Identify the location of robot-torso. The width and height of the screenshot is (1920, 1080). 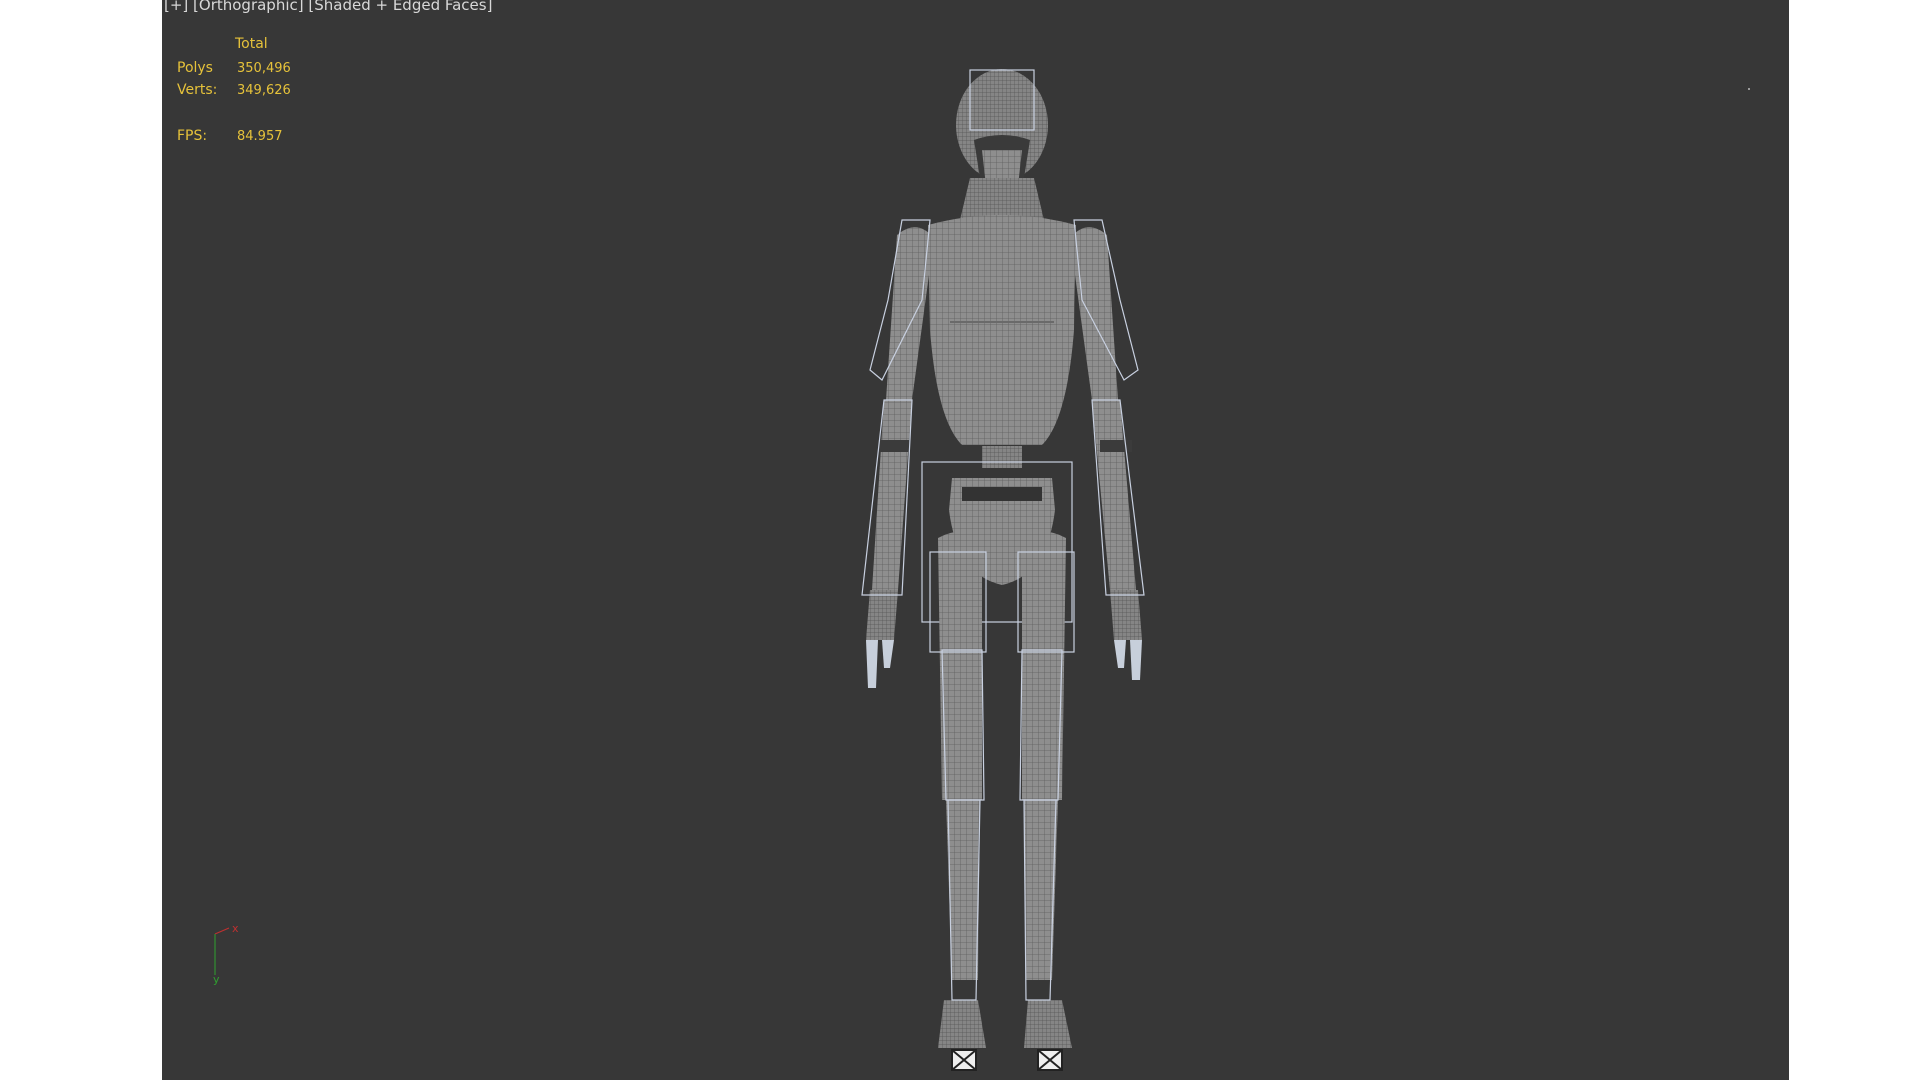
(1002, 341).